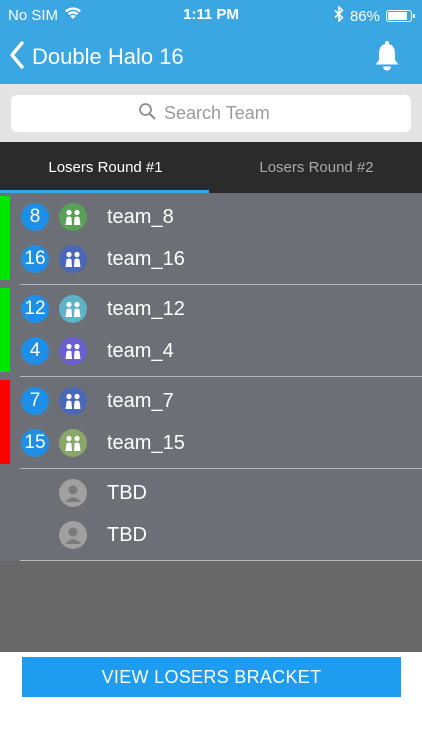 The width and height of the screenshot is (422, 750). I want to click on team-row: 12 team_12, so click(211, 309).